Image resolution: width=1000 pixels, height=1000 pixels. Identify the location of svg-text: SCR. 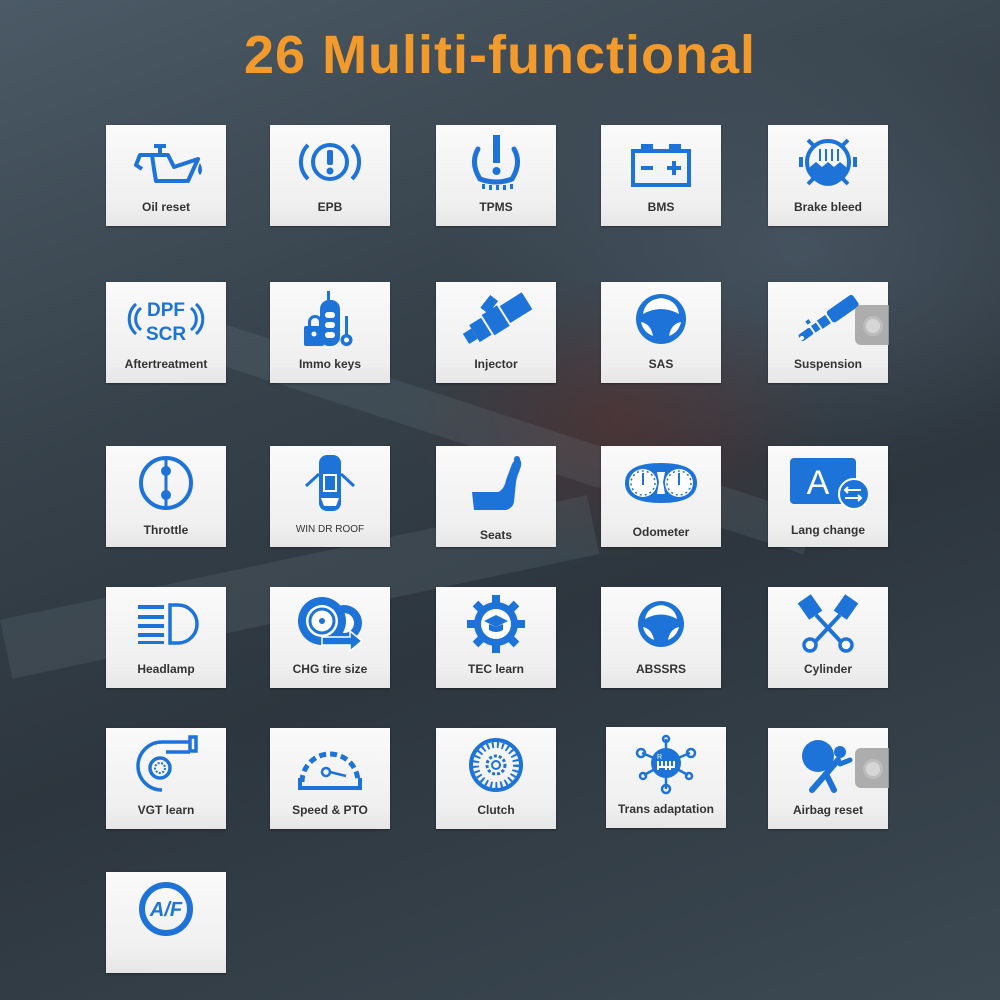
(166, 334).